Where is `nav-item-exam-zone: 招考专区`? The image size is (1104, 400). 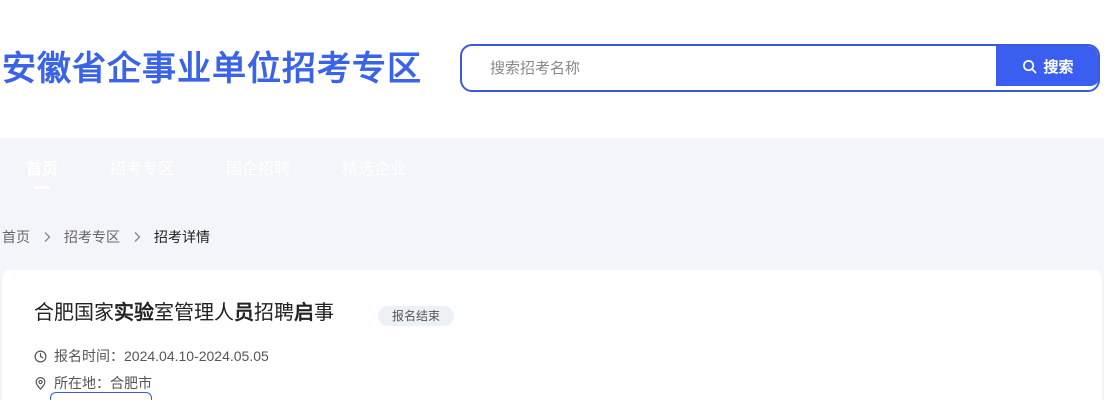
nav-item-exam-zone: 招考专区 is located at coordinates (142, 170).